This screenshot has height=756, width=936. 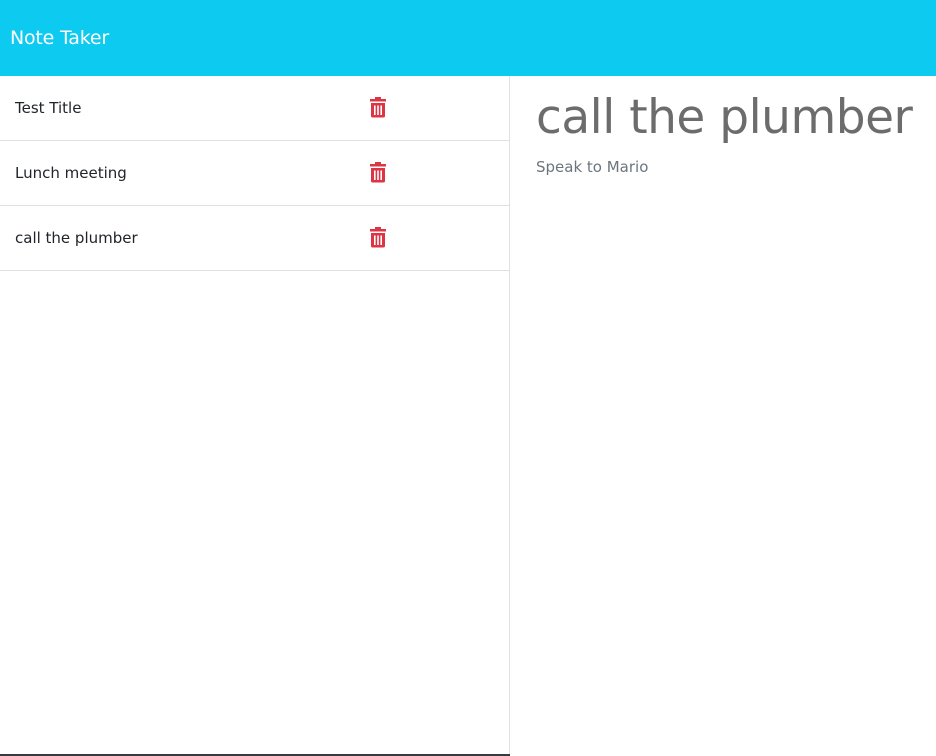 I want to click on note-title: Lunch meeting, so click(x=71, y=173).